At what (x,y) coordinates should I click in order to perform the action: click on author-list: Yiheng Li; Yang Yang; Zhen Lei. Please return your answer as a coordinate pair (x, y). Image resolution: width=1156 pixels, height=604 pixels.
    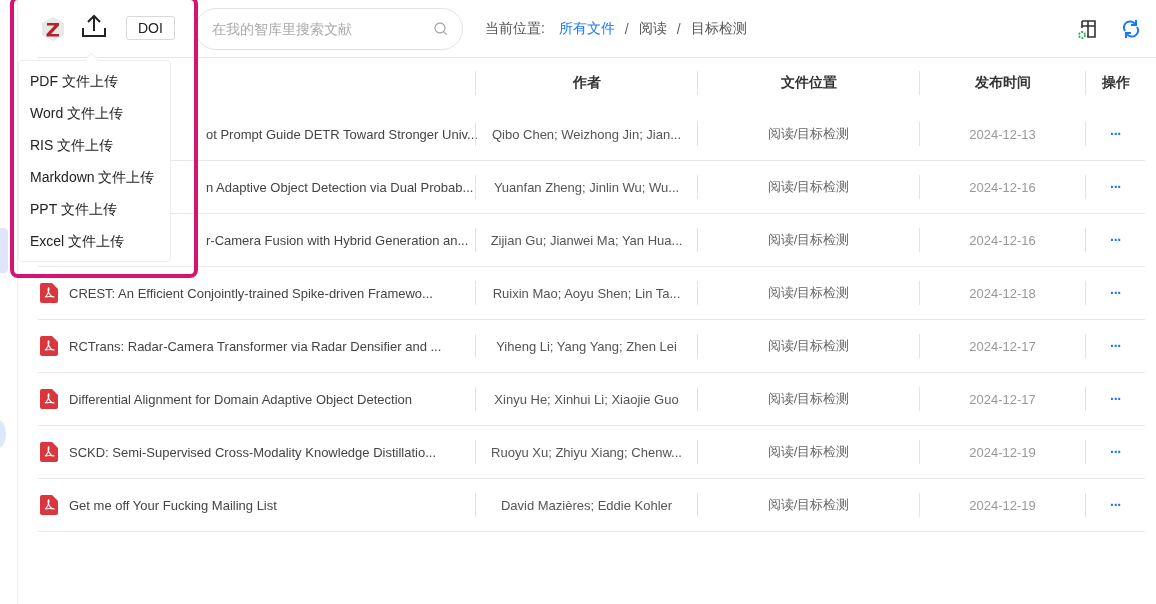
    Looking at the image, I should click on (586, 346).